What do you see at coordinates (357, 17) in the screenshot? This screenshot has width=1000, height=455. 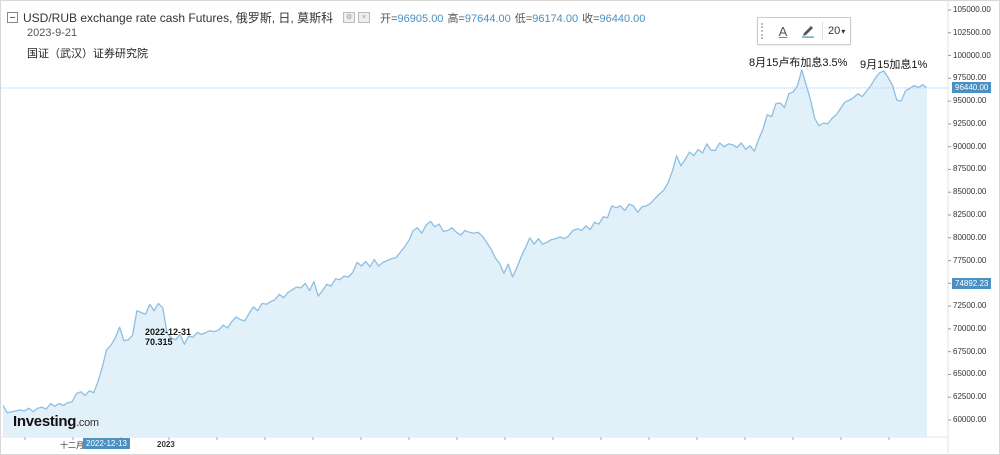 I see `series-controls: ⚙ ×` at bounding box center [357, 17].